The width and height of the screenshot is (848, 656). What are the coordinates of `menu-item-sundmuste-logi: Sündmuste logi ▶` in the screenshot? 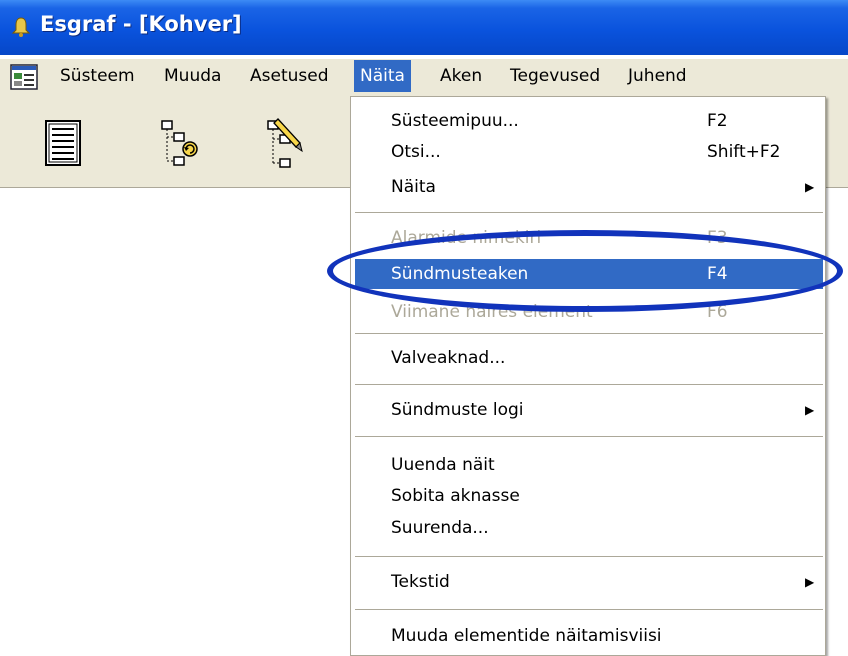 It's located at (589, 410).